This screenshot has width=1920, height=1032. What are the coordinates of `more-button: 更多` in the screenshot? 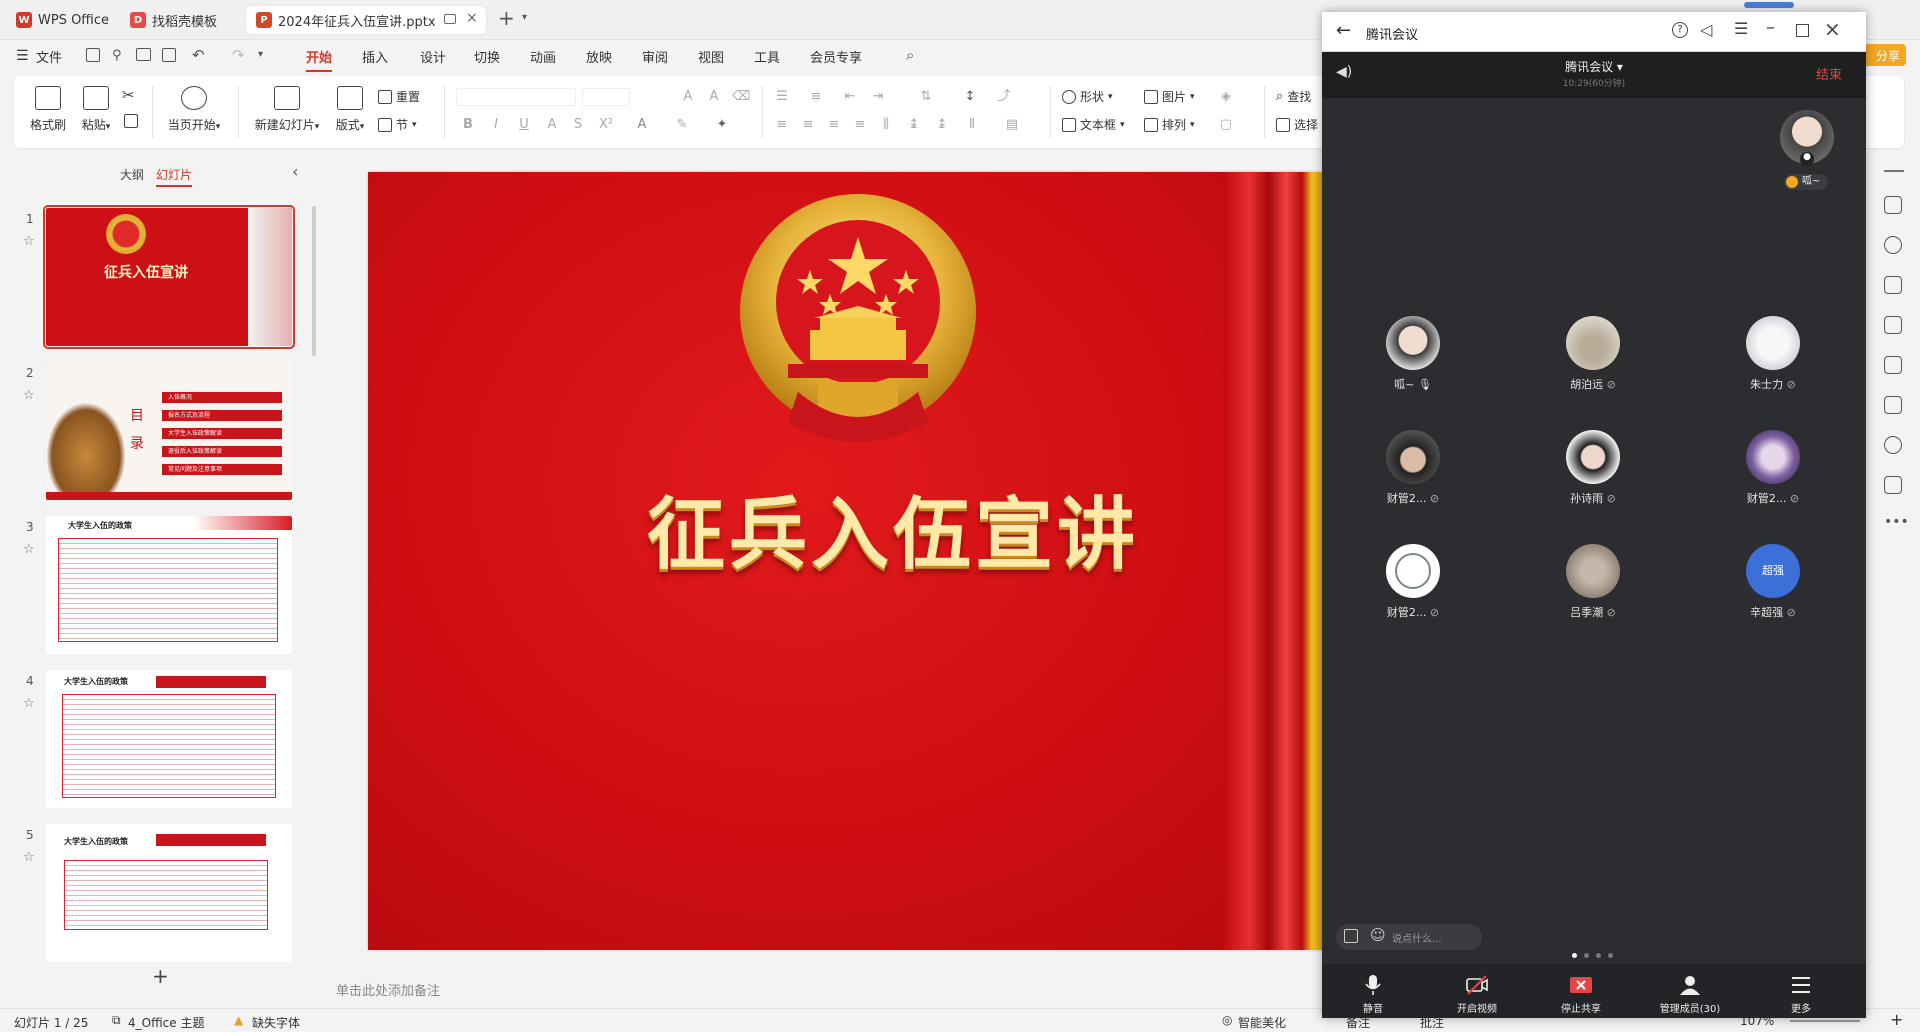 It's located at (1801, 994).